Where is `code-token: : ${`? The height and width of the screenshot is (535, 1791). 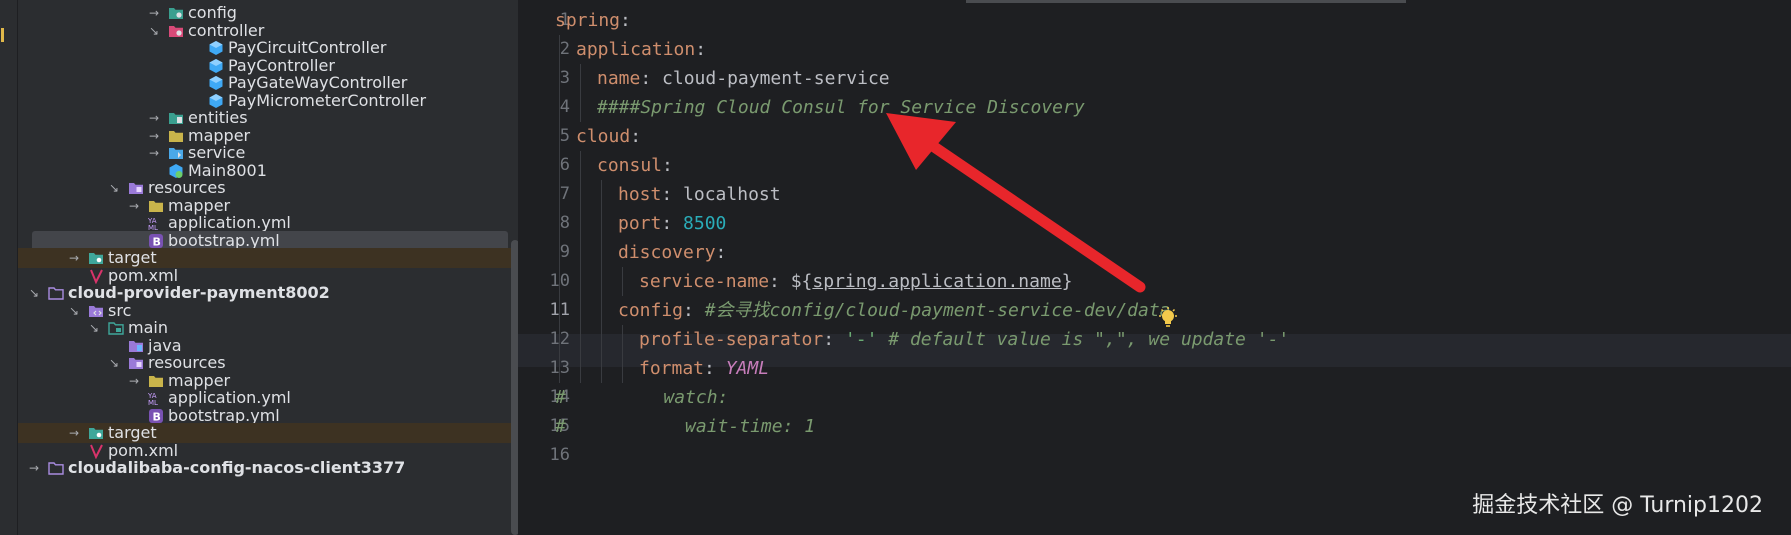
code-token: : ${ is located at coordinates (791, 281).